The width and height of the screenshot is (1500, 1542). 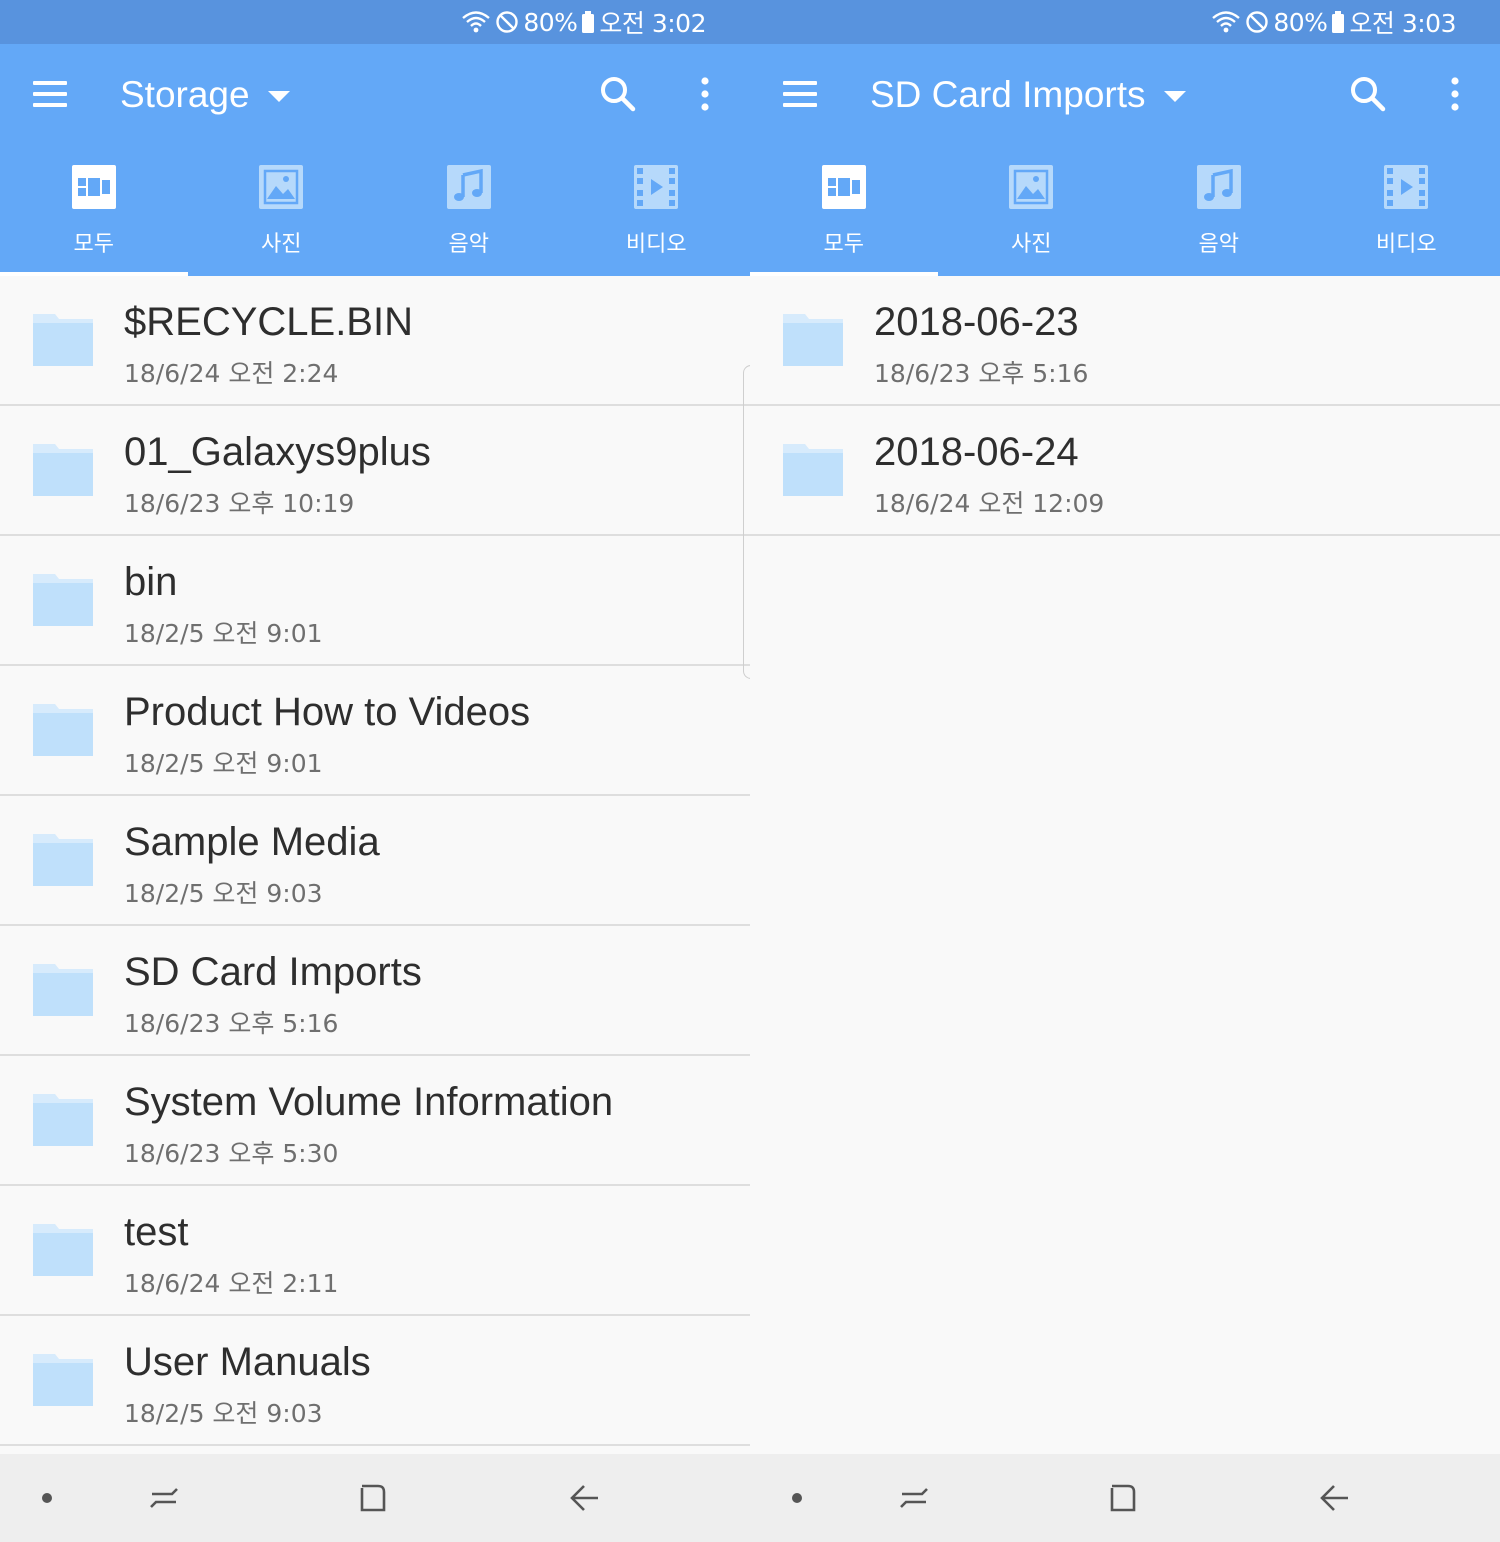 What do you see at coordinates (746, 522) in the screenshot?
I see `scrollbar` at bounding box center [746, 522].